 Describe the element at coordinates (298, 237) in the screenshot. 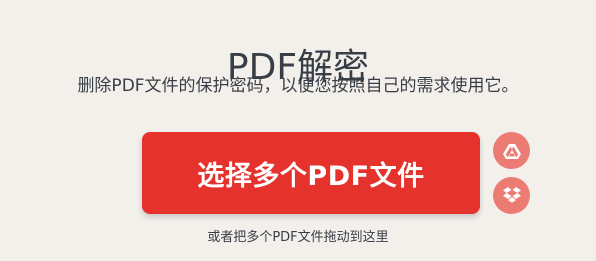

I see `drop-hint: 或者把多个PDF文件拖动到这里` at that location.